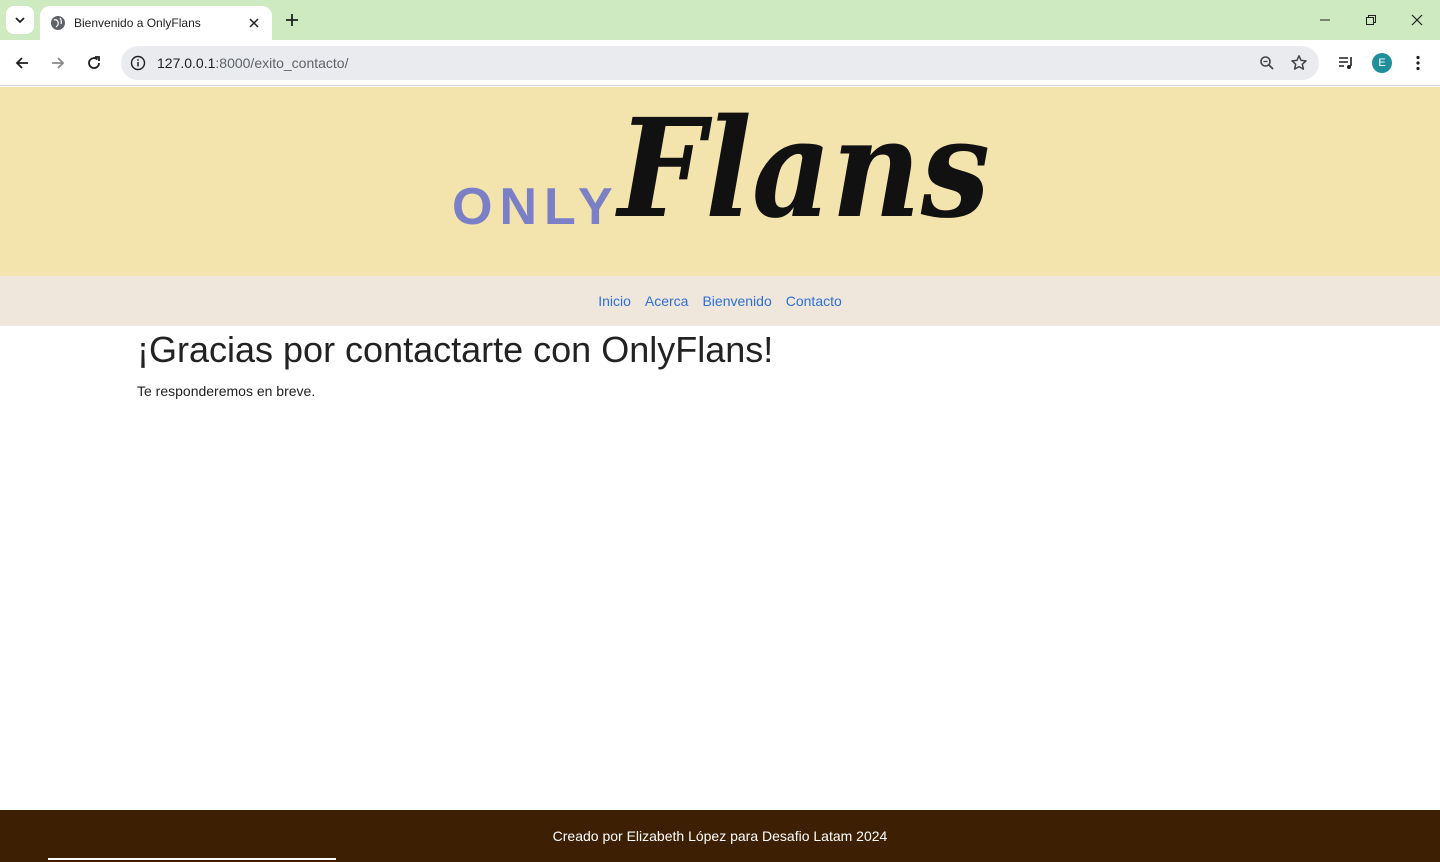  What do you see at coordinates (1267, 63) in the screenshot?
I see `zoom-icon` at bounding box center [1267, 63].